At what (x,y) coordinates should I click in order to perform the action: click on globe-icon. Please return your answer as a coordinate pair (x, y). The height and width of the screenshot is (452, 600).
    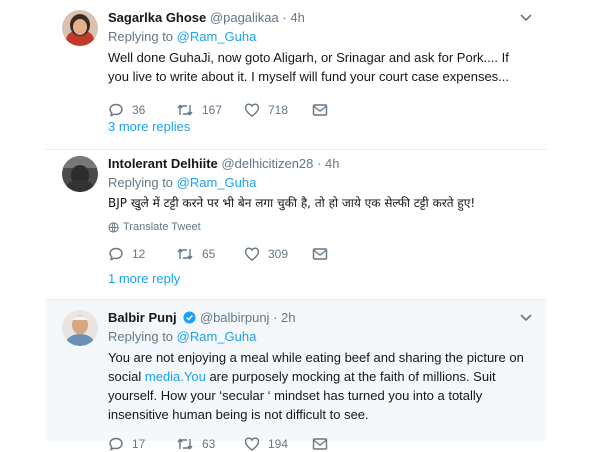
    Looking at the image, I should click on (113, 227).